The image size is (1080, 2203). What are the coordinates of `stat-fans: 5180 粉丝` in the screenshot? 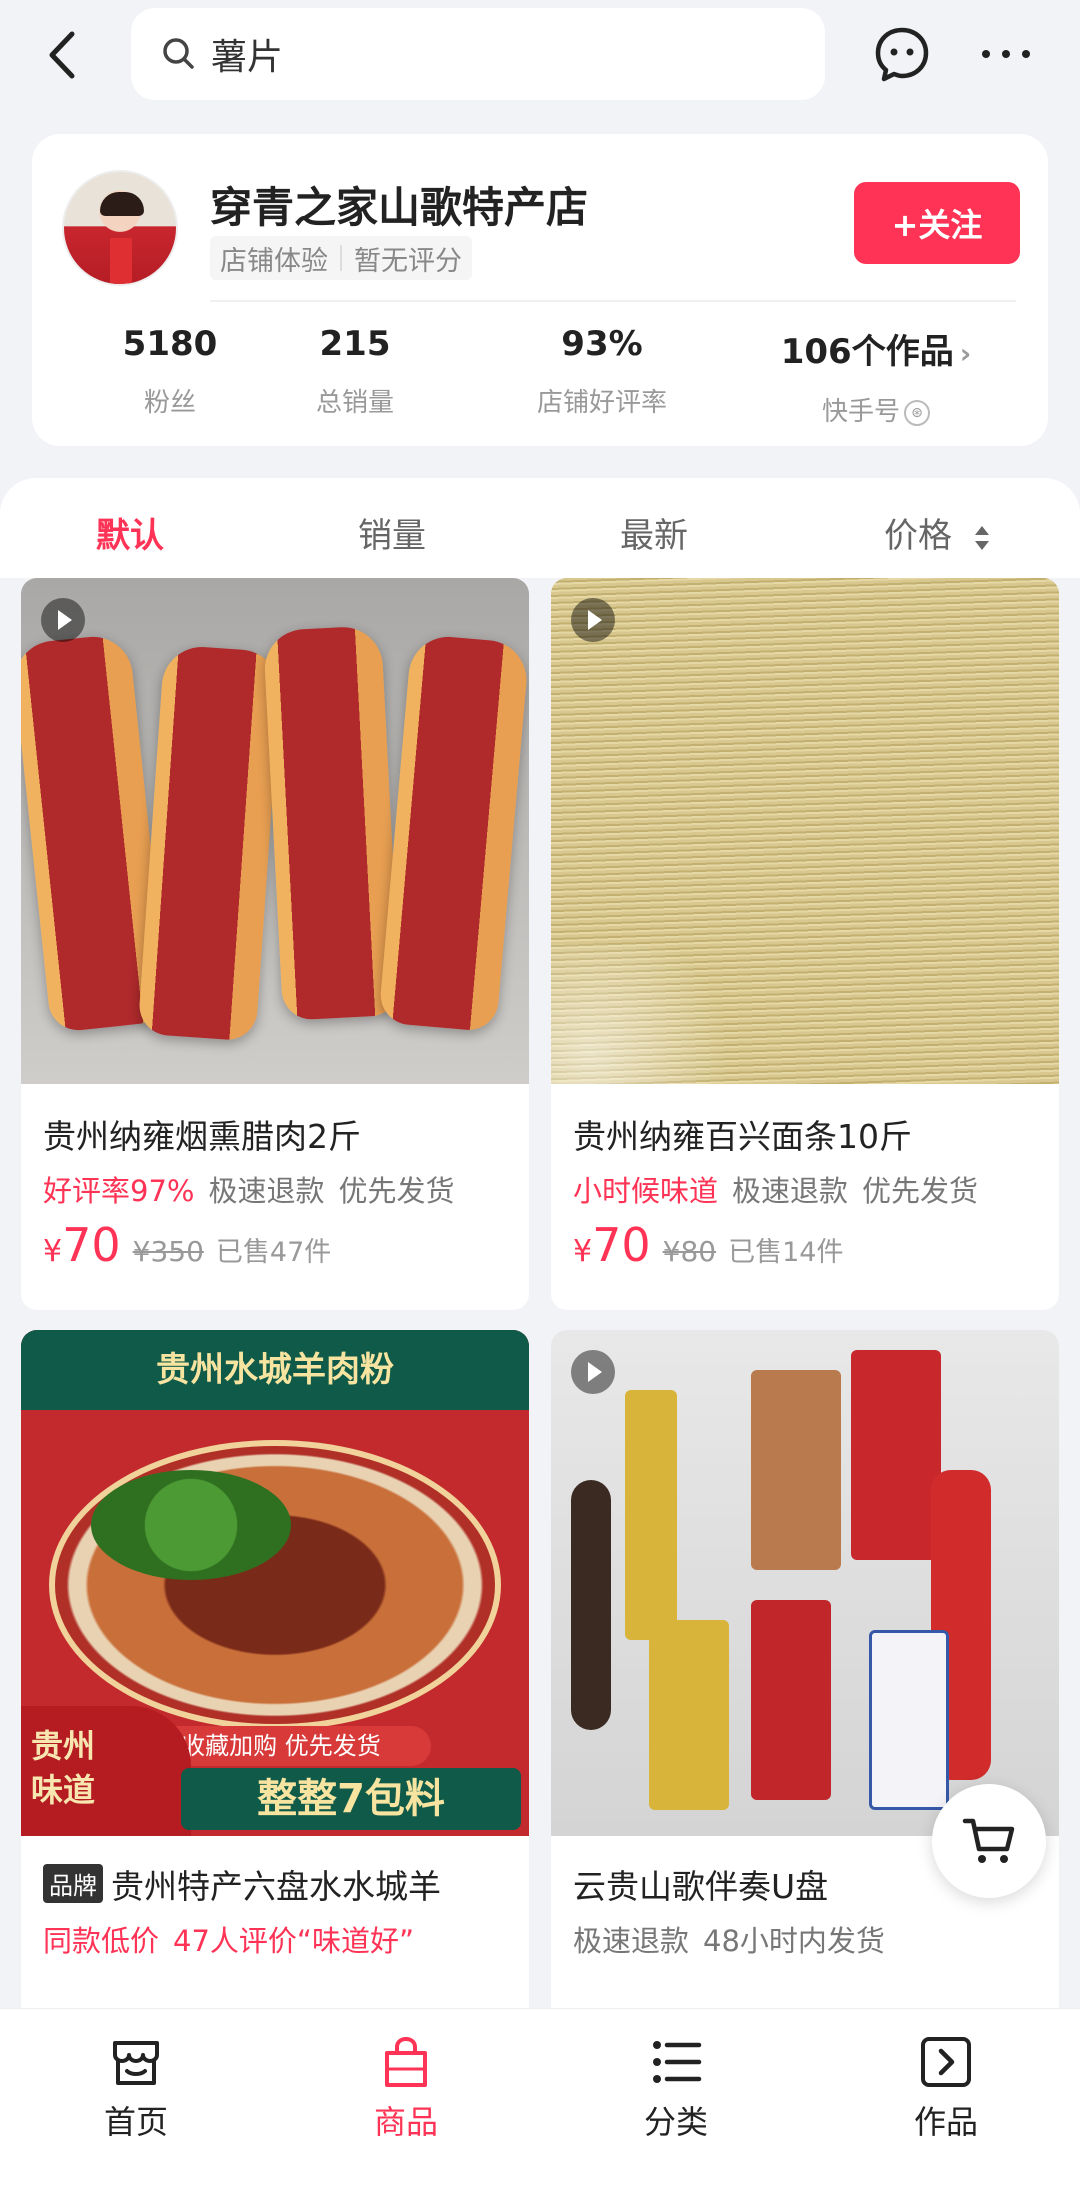 It's located at (170, 371).